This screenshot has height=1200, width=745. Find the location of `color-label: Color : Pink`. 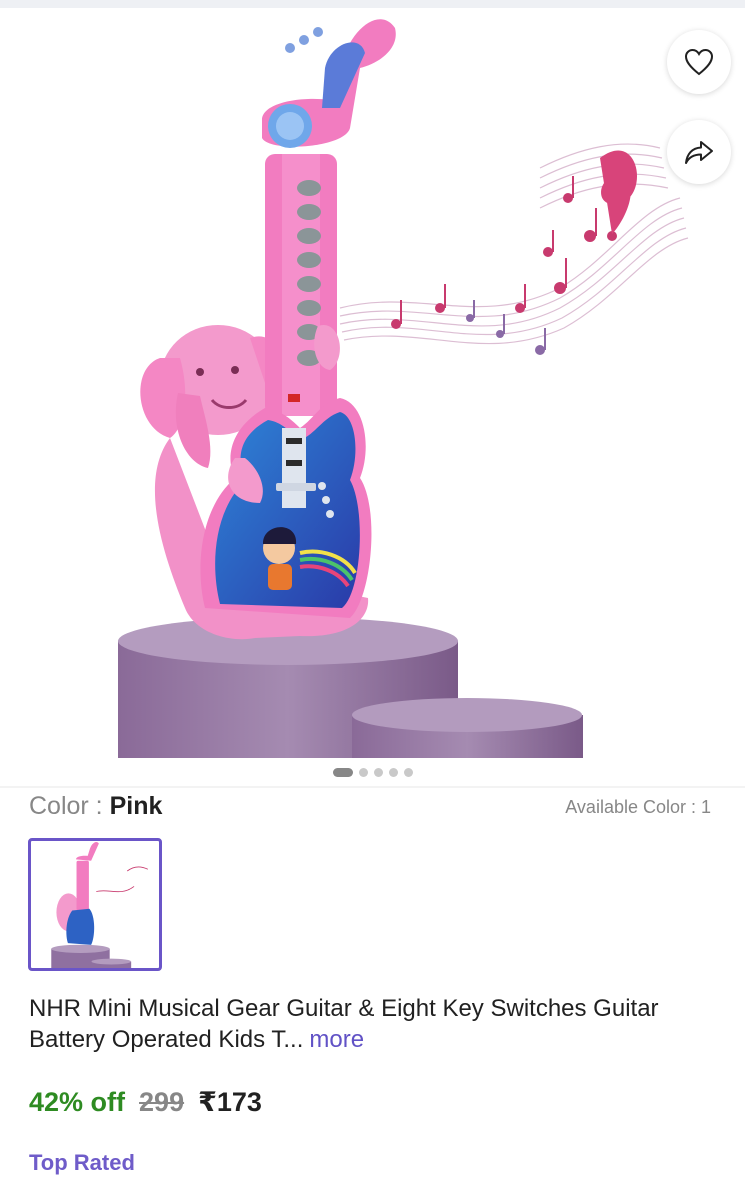

color-label: Color : Pink is located at coordinates (95, 806).